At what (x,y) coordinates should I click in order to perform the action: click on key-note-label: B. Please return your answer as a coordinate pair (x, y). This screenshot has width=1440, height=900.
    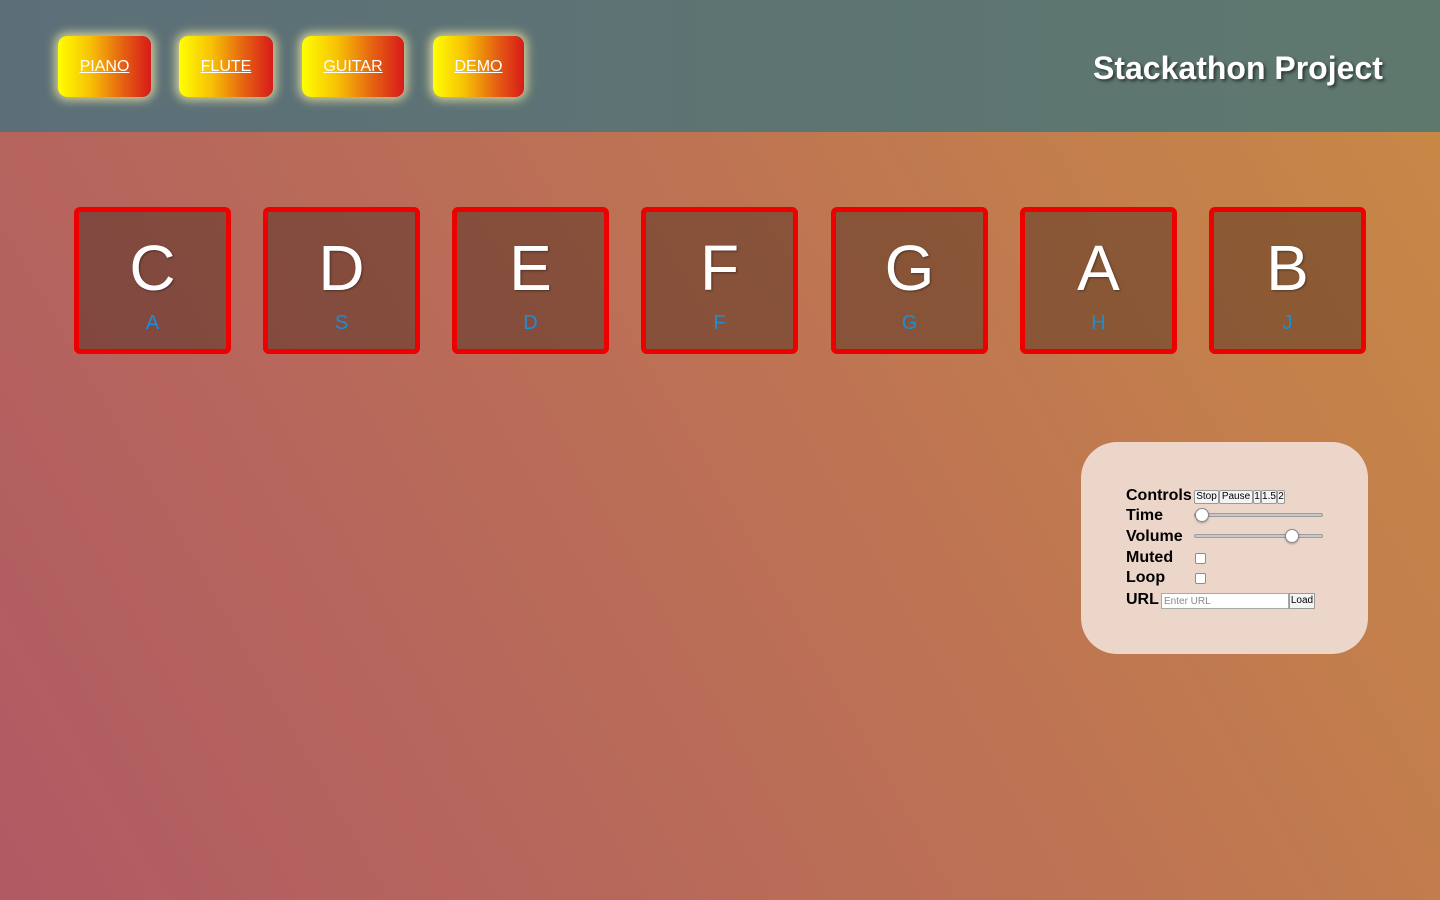
    Looking at the image, I should click on (1287, 268).